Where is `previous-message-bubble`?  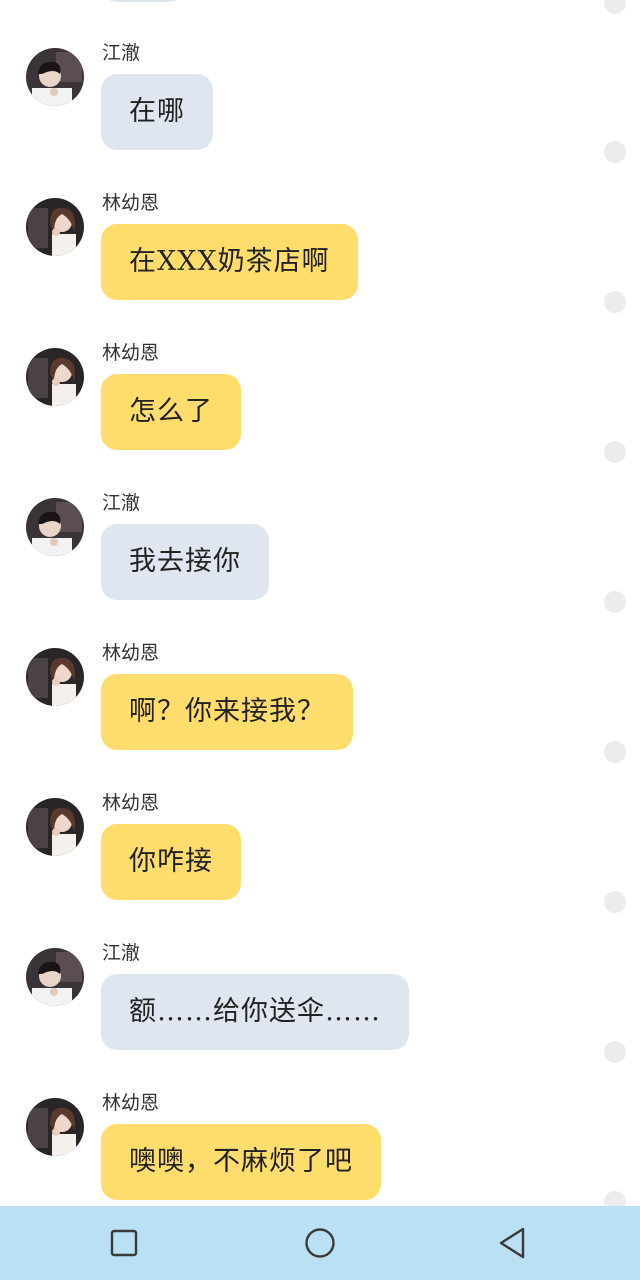
previous-message-bubble is located at coordinates (143, 1).